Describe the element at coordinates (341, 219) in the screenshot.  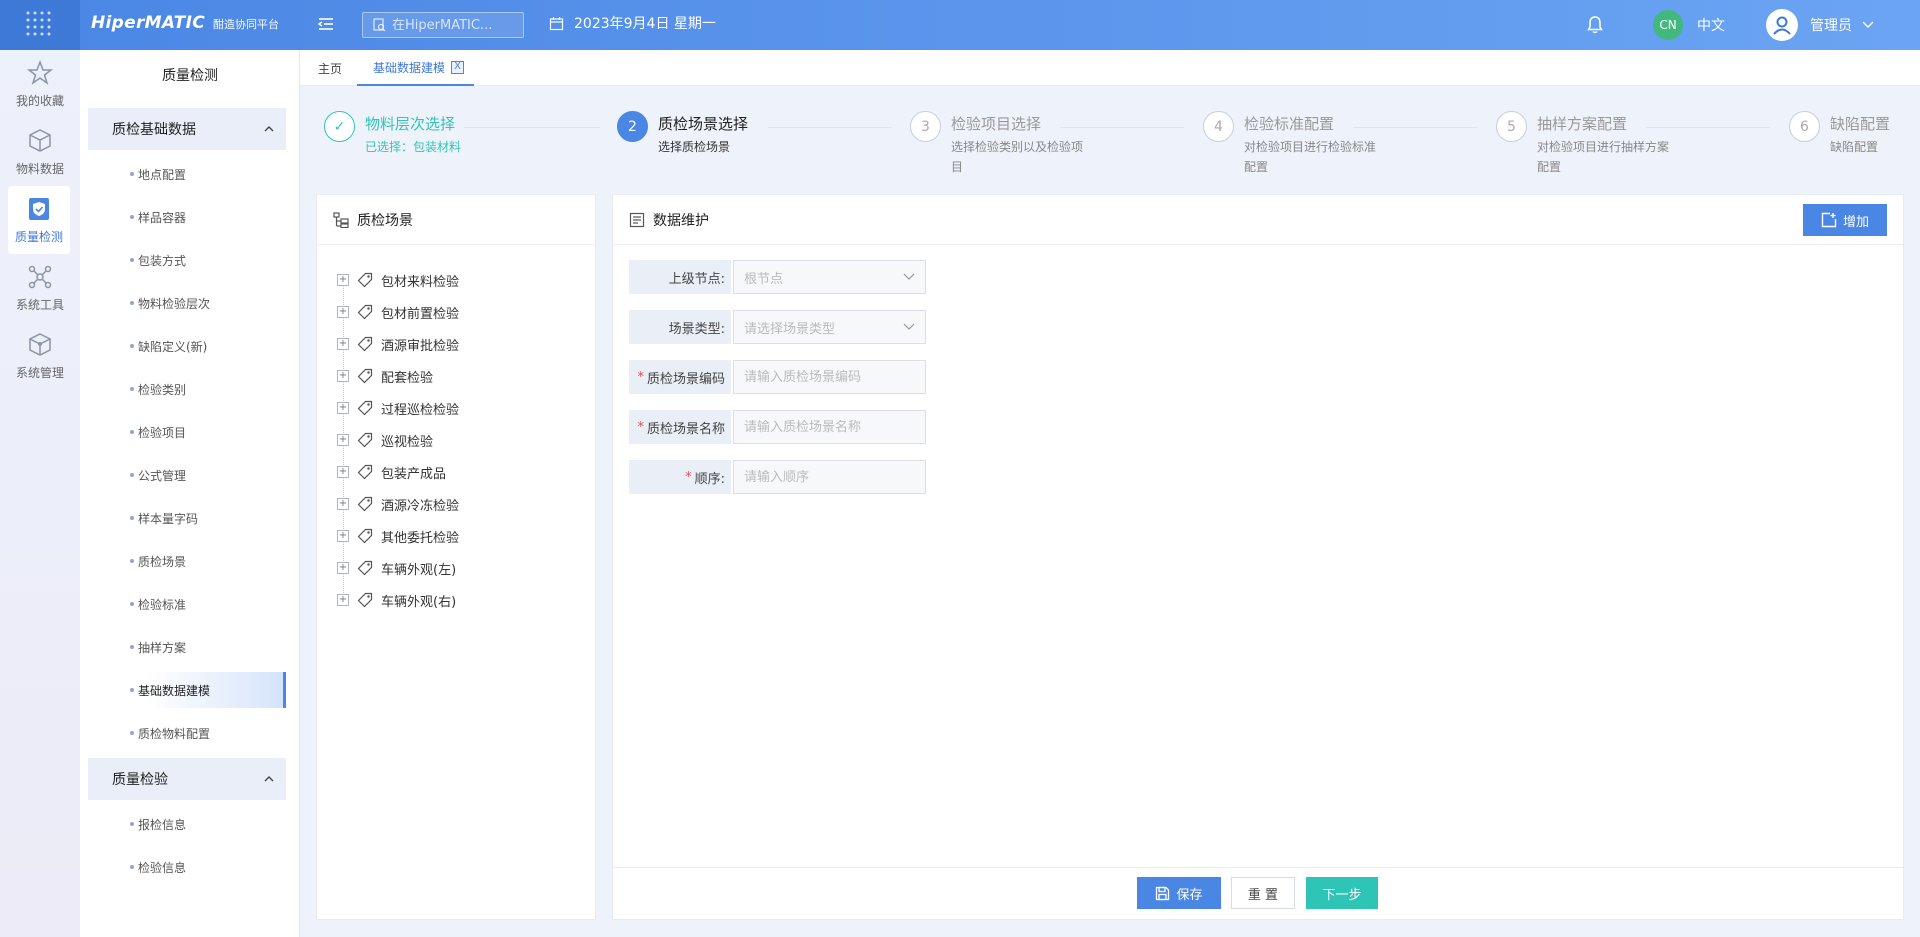
I see `tree-icon` at that location.